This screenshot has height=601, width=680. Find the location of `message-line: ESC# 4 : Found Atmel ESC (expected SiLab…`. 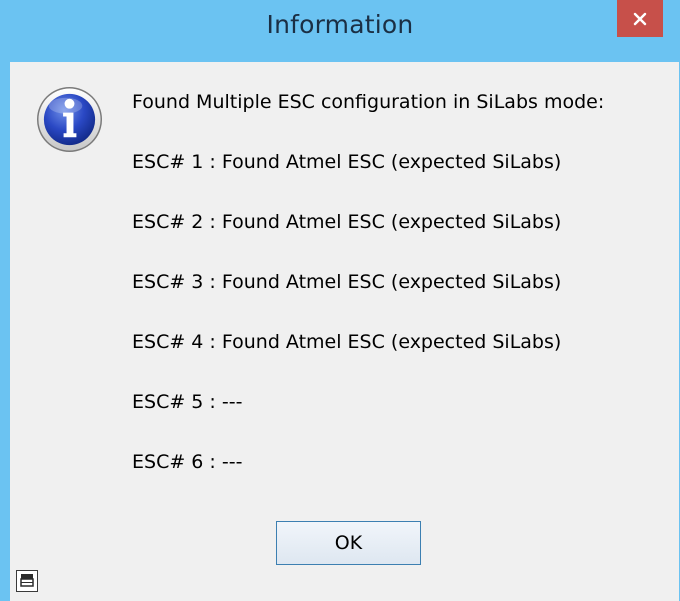

message-line: ESC# 4 : Found Atmel ESC (expected SiLab… is located at coordinates (347, 342).